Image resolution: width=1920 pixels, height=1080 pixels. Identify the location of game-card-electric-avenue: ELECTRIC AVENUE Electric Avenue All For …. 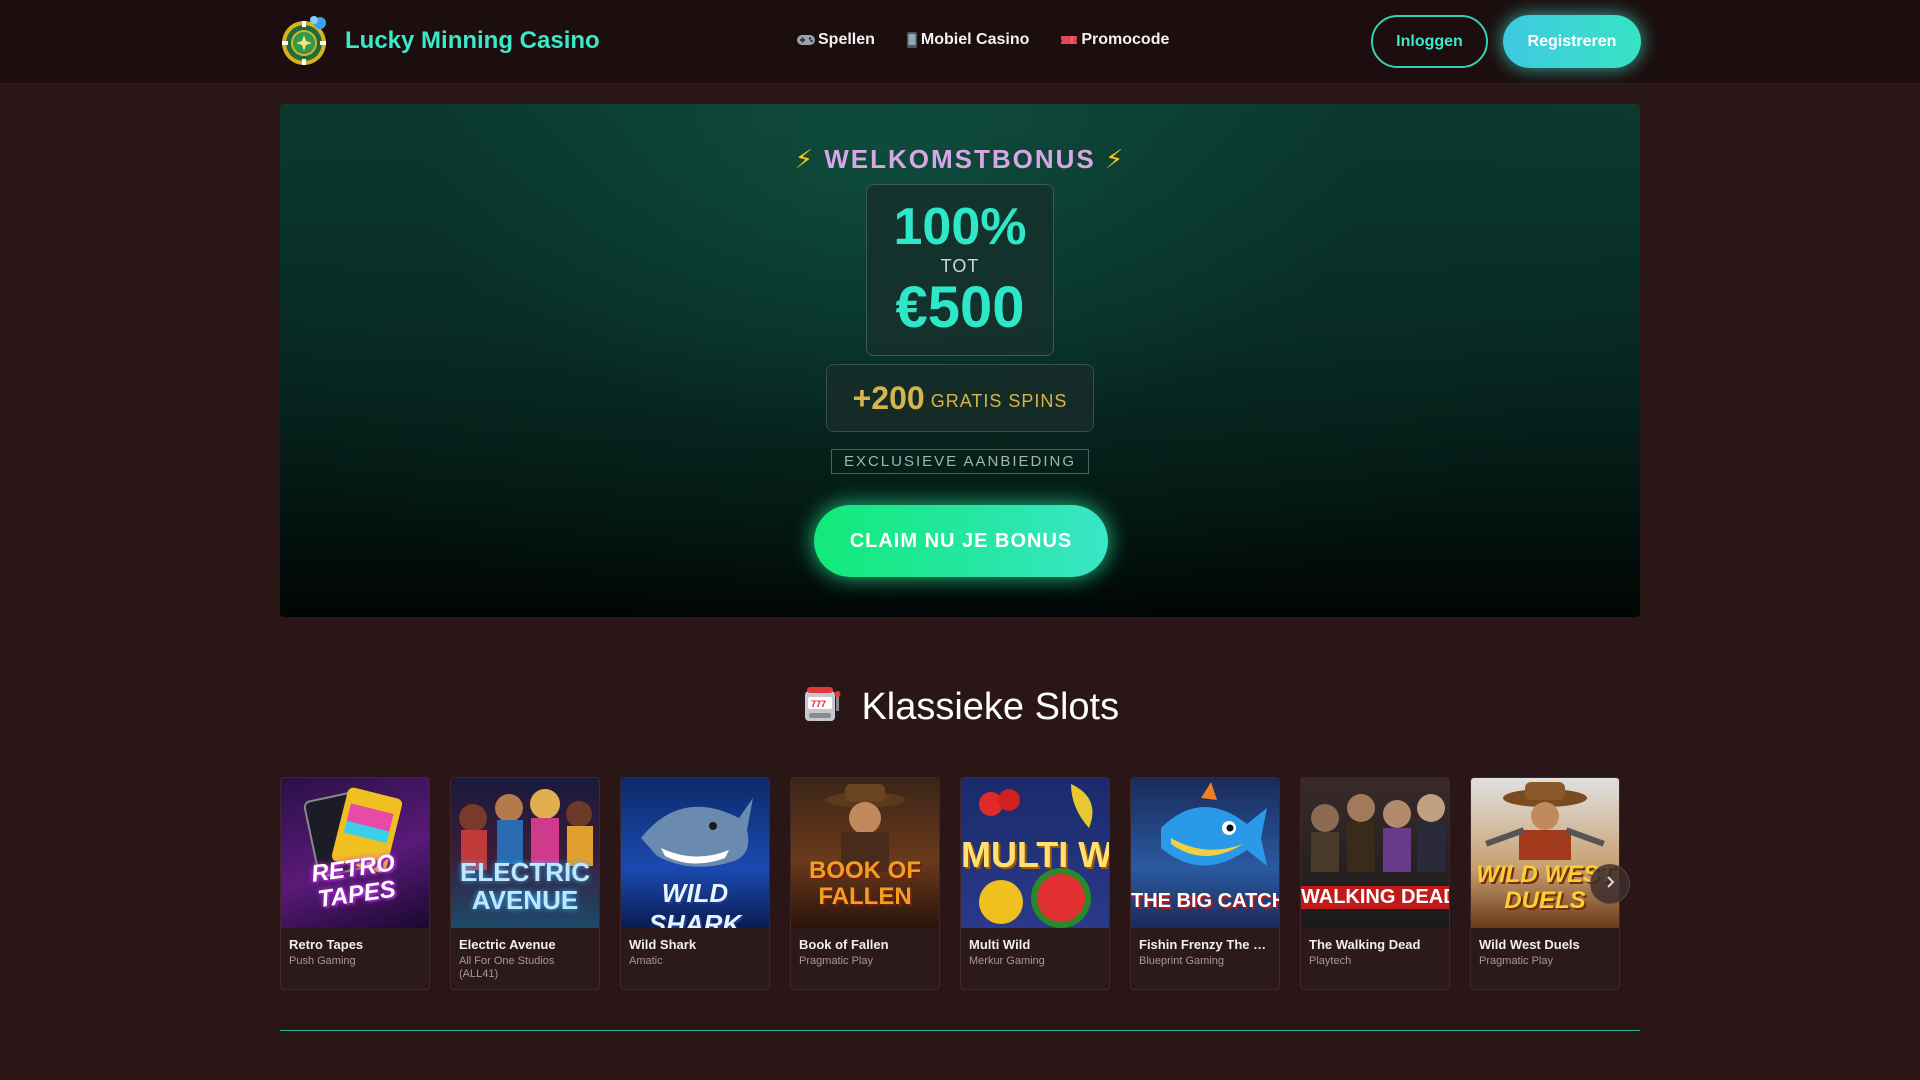
(525, 883).